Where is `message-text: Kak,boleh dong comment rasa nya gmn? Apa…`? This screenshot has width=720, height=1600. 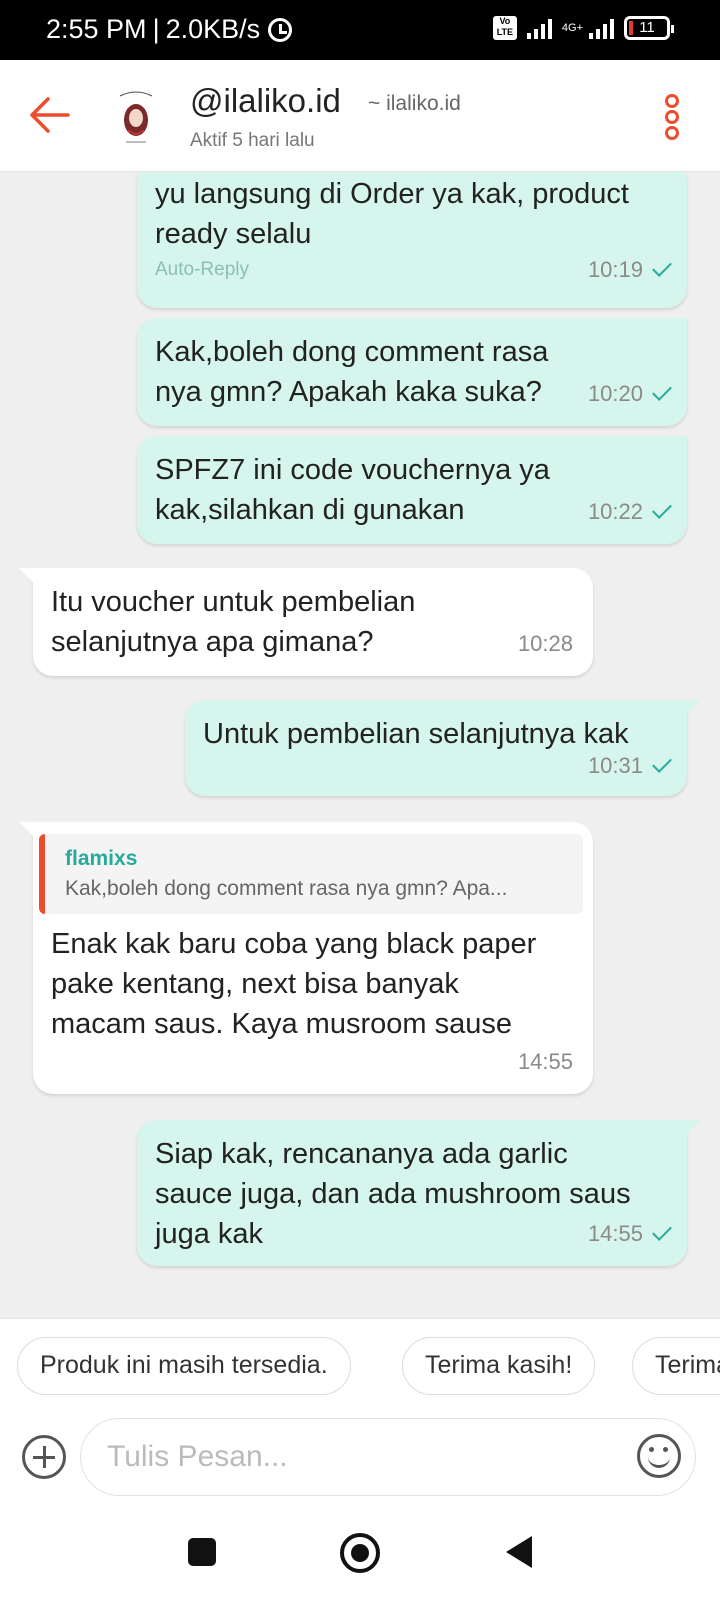 message-text: Kak,boleh dong comment rasa nya gmn? Apa… is located at coordinates (352, 372).